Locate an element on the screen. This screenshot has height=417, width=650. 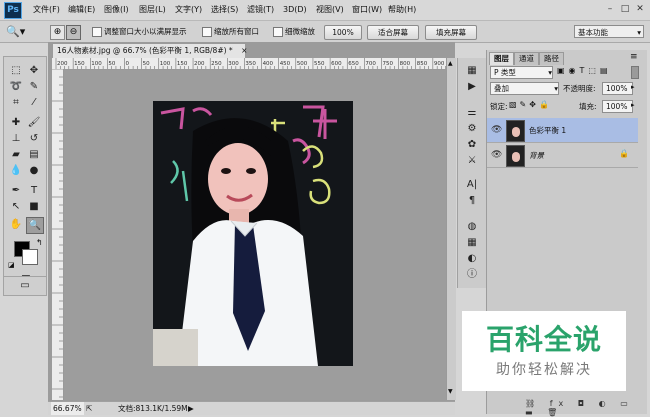
resize-windows-checkbox is located at coordinates (97, 32).